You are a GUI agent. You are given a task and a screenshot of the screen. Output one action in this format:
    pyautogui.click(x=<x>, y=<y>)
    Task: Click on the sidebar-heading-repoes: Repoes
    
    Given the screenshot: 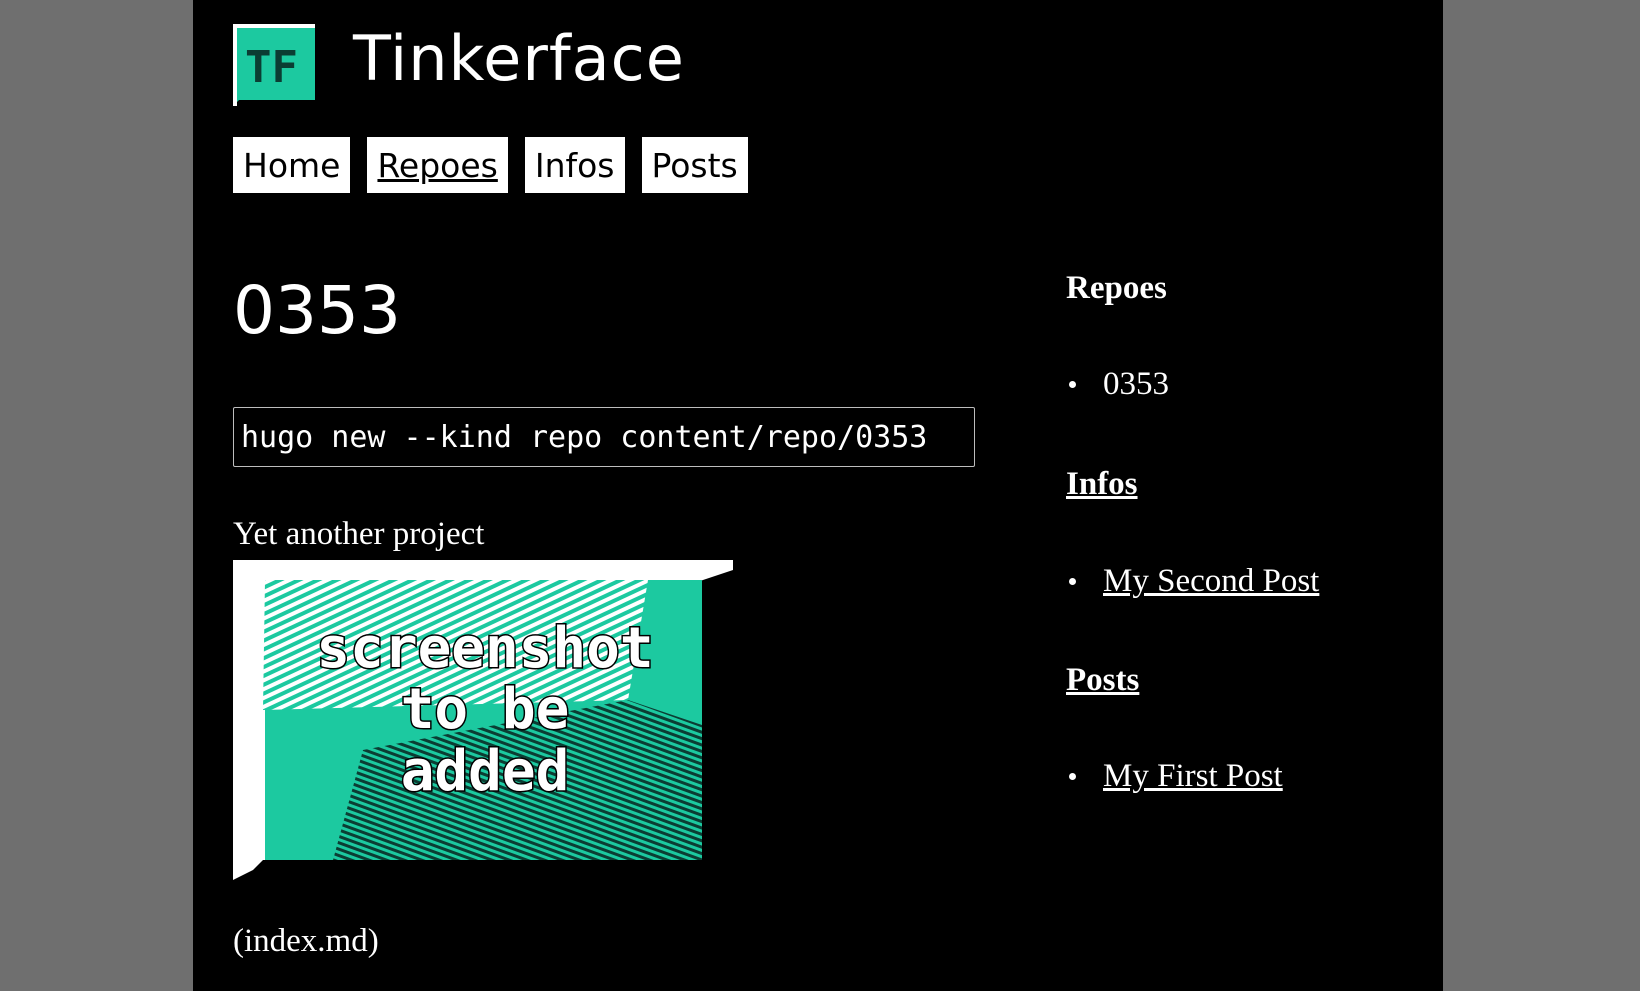 What is the action you would take?
    pyautogui.click(x=1116, y=288)
    